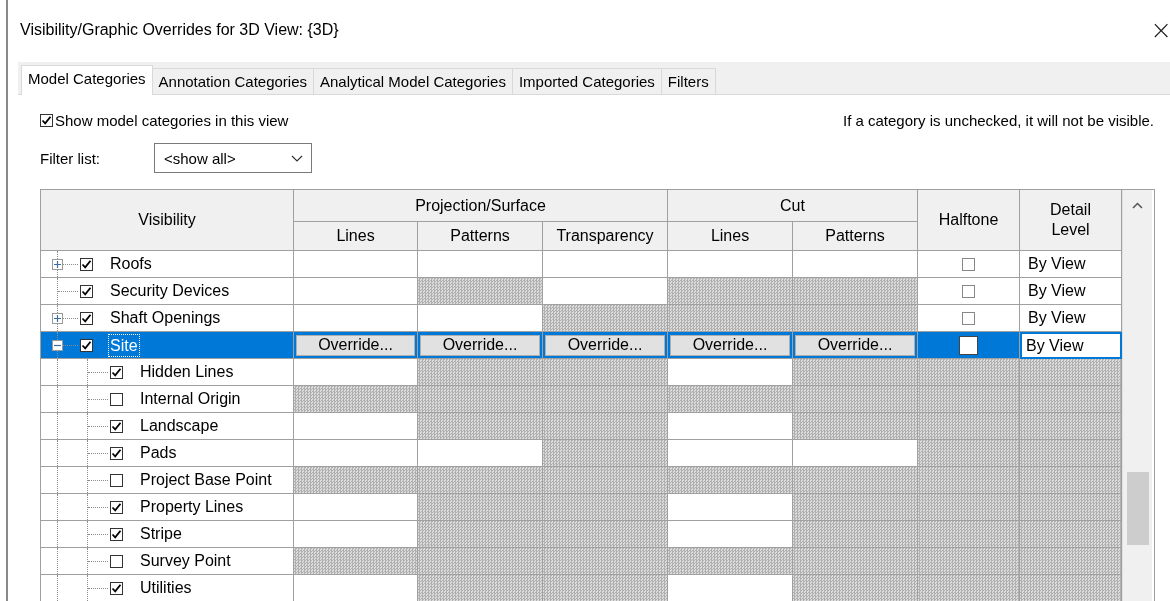 The height and width of the screenshot is (601, 1170). I want to click on tab: Model Categories, so click(87, 80).